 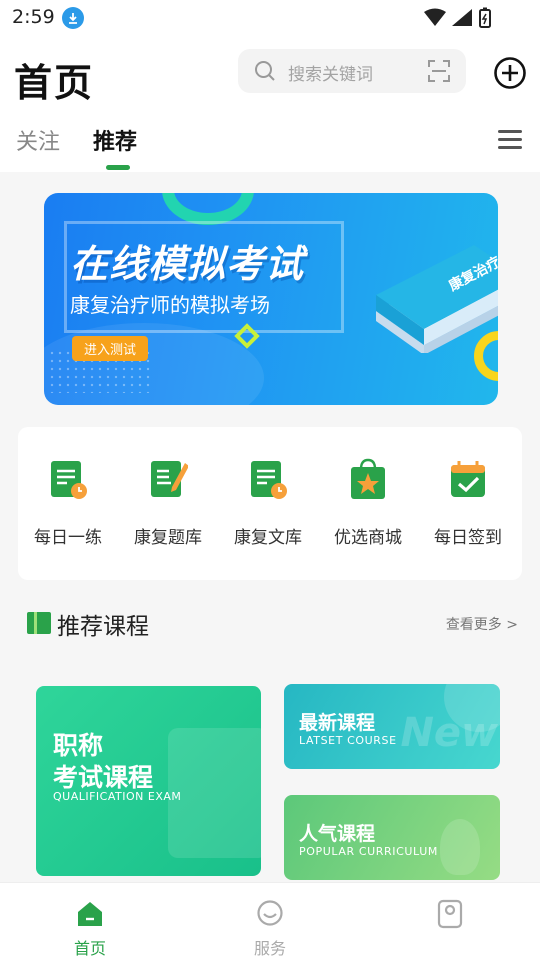 What do you see at coordinates (468, 502) in the screenshot?
I see `quick-entry-check-in: 每日签到` at bounding box center [468, 502].